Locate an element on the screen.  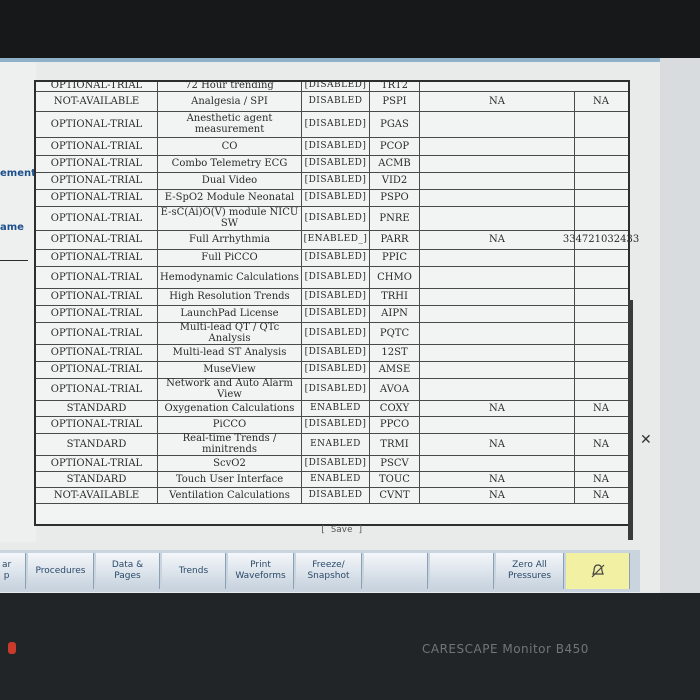
toolbar-partial-button: ar p is located at coordinates (13, 571).